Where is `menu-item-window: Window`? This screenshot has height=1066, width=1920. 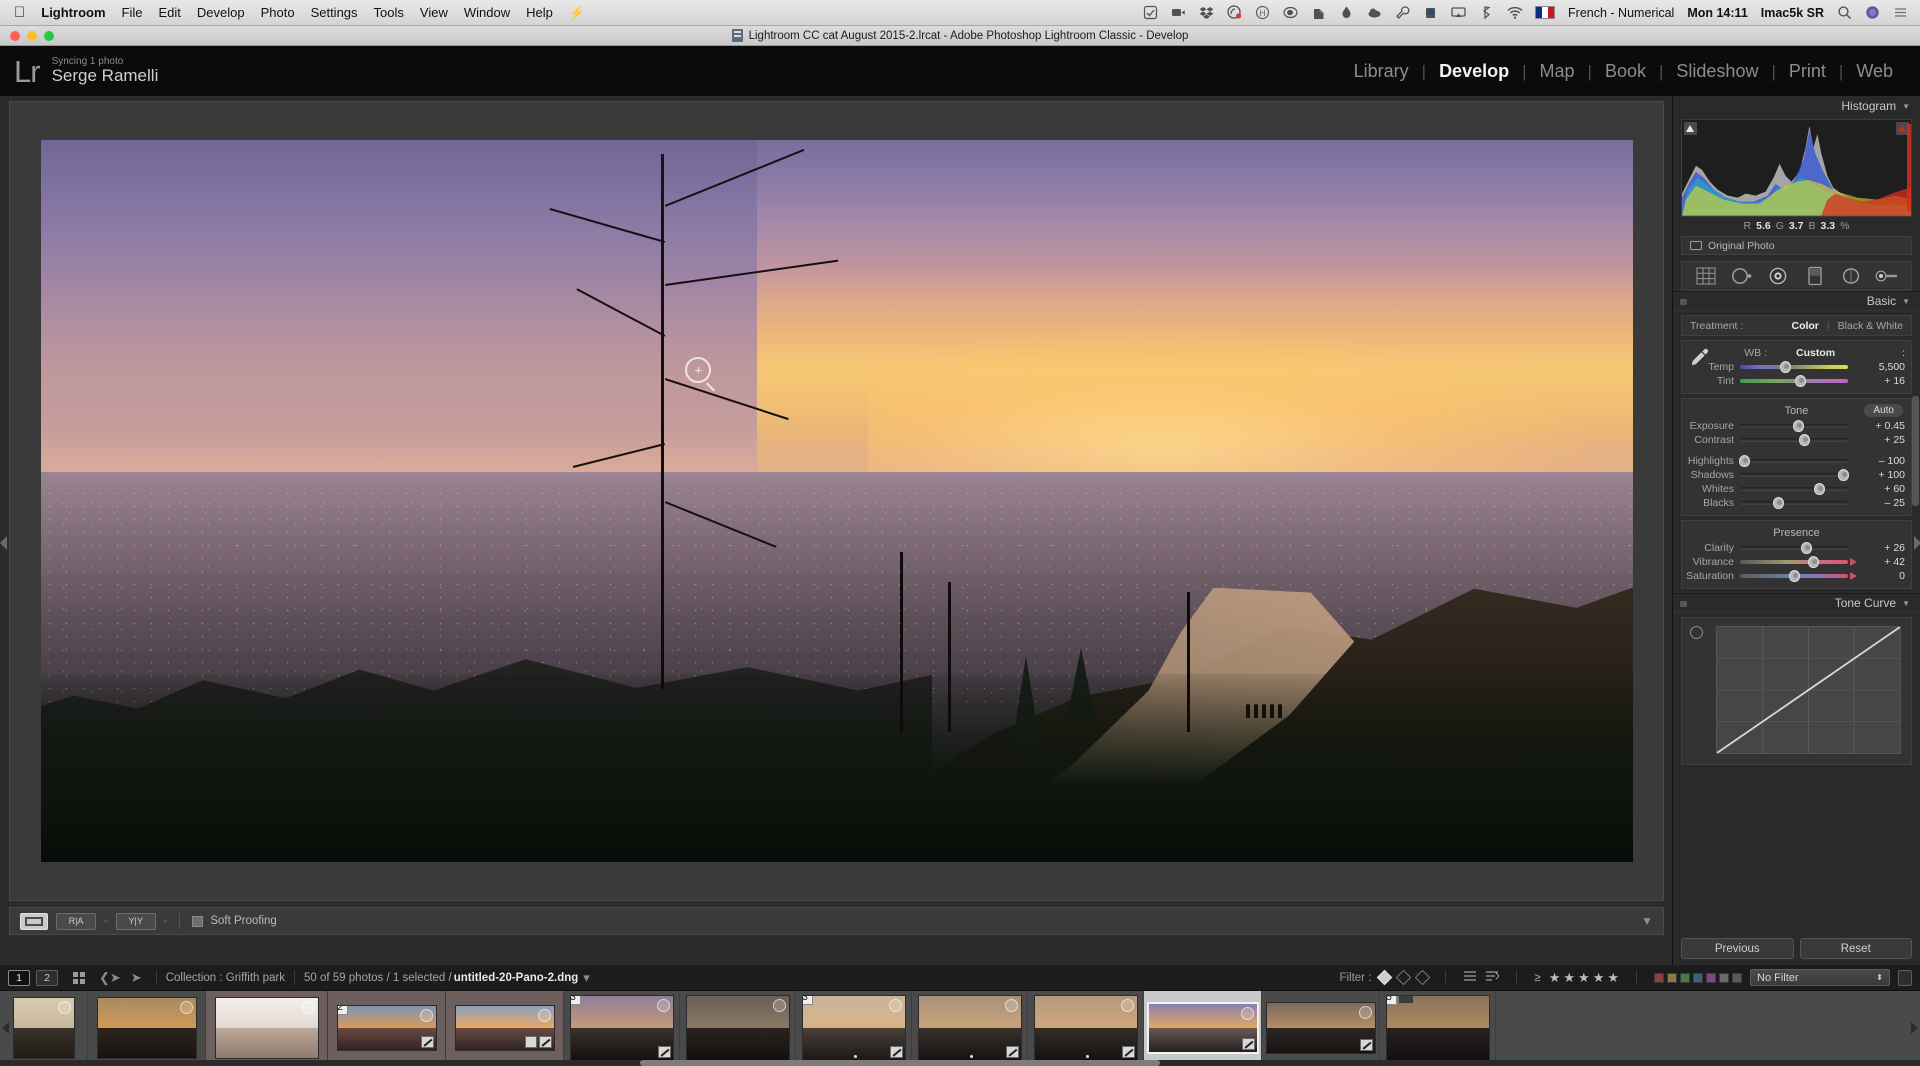 menu-item-window: Window is located at coordinates (487, 12).